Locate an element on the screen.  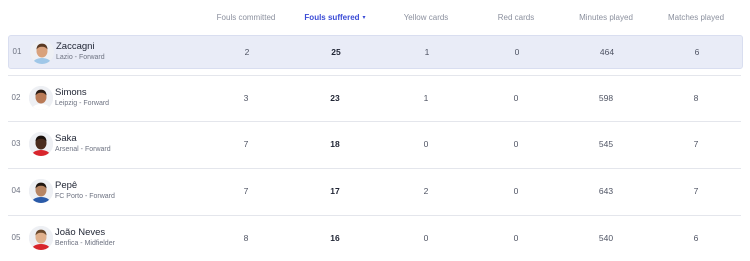
cell-minutes-played: 545 is located at coordinates (606, 144).